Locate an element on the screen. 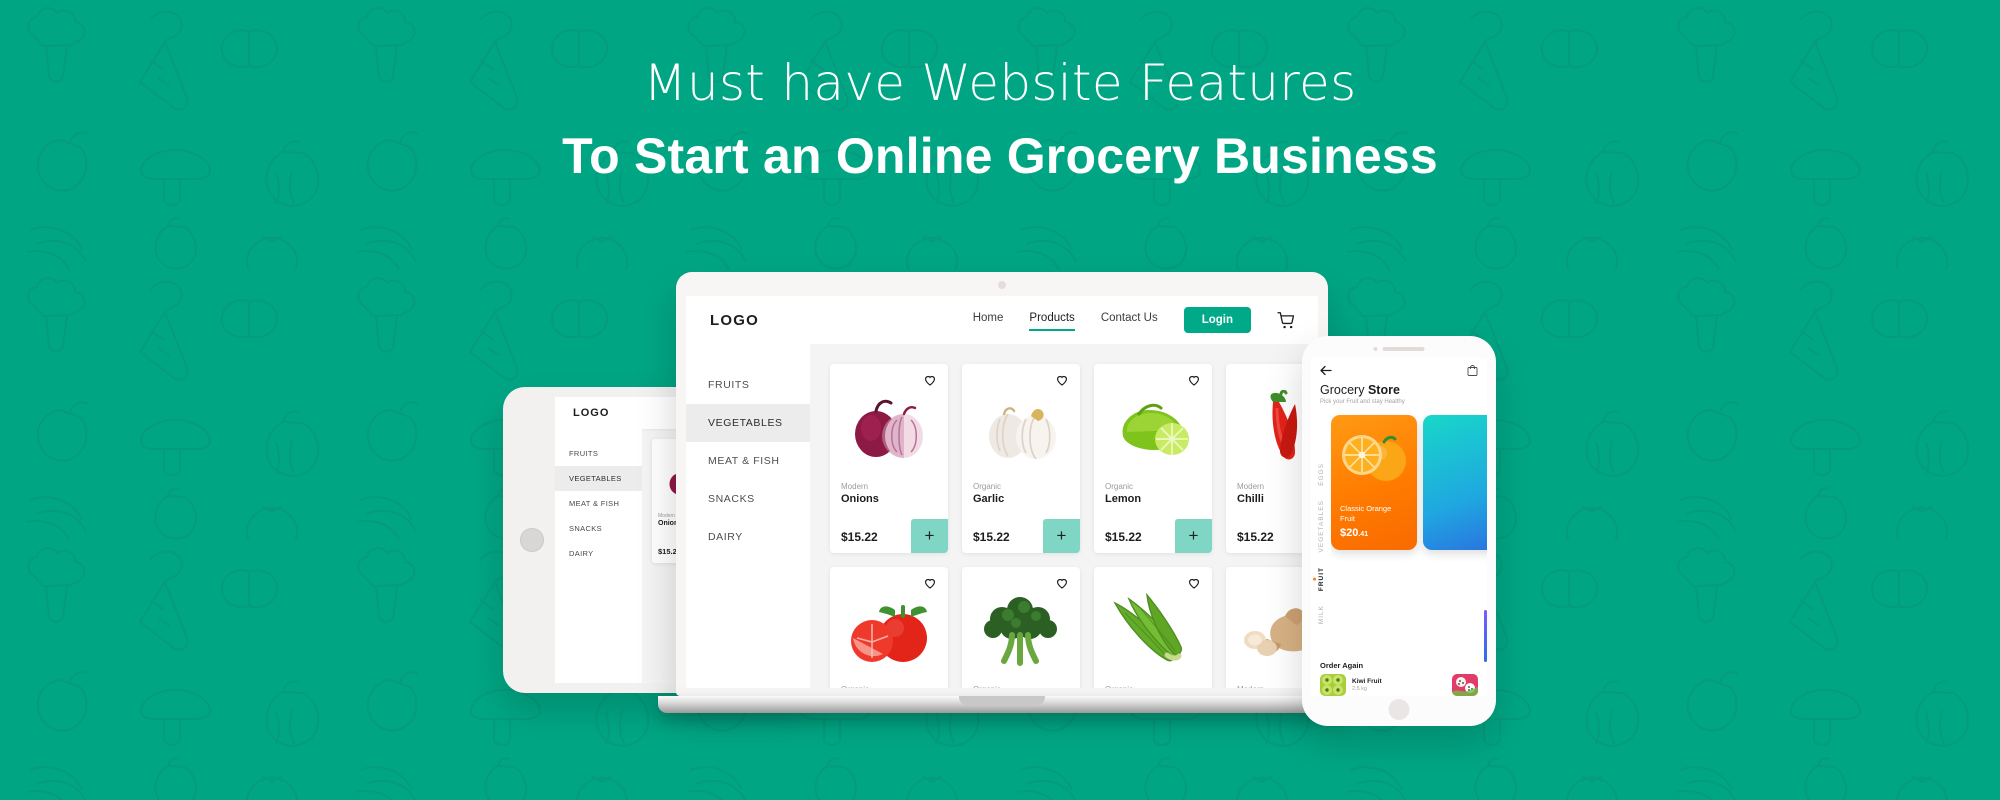 This screenshot has height=800, width=2000. product-meta: Organic Lemon is located at coordinates (1153, 490).